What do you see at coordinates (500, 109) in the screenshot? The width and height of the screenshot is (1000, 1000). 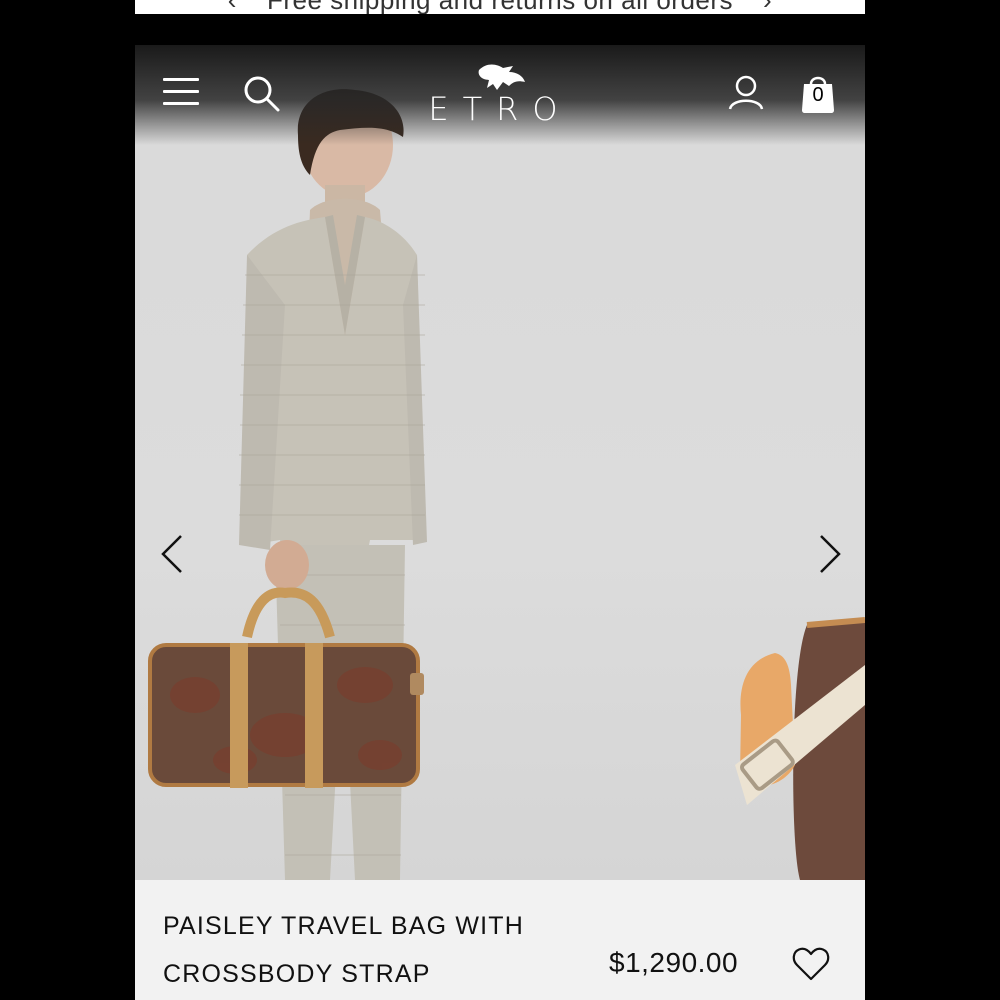 I see `logo-text: ETRO` at bounding box center [500, 109].